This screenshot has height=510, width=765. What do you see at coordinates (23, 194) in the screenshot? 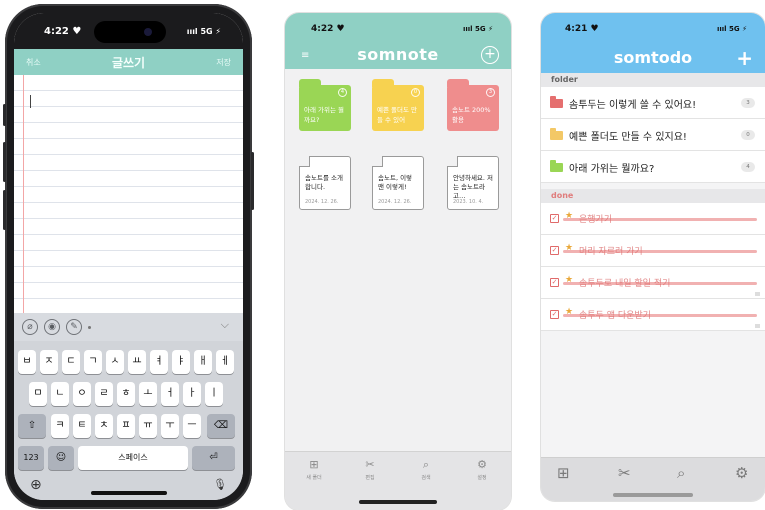
I see `margin-line` at bounding box center [23, 194].